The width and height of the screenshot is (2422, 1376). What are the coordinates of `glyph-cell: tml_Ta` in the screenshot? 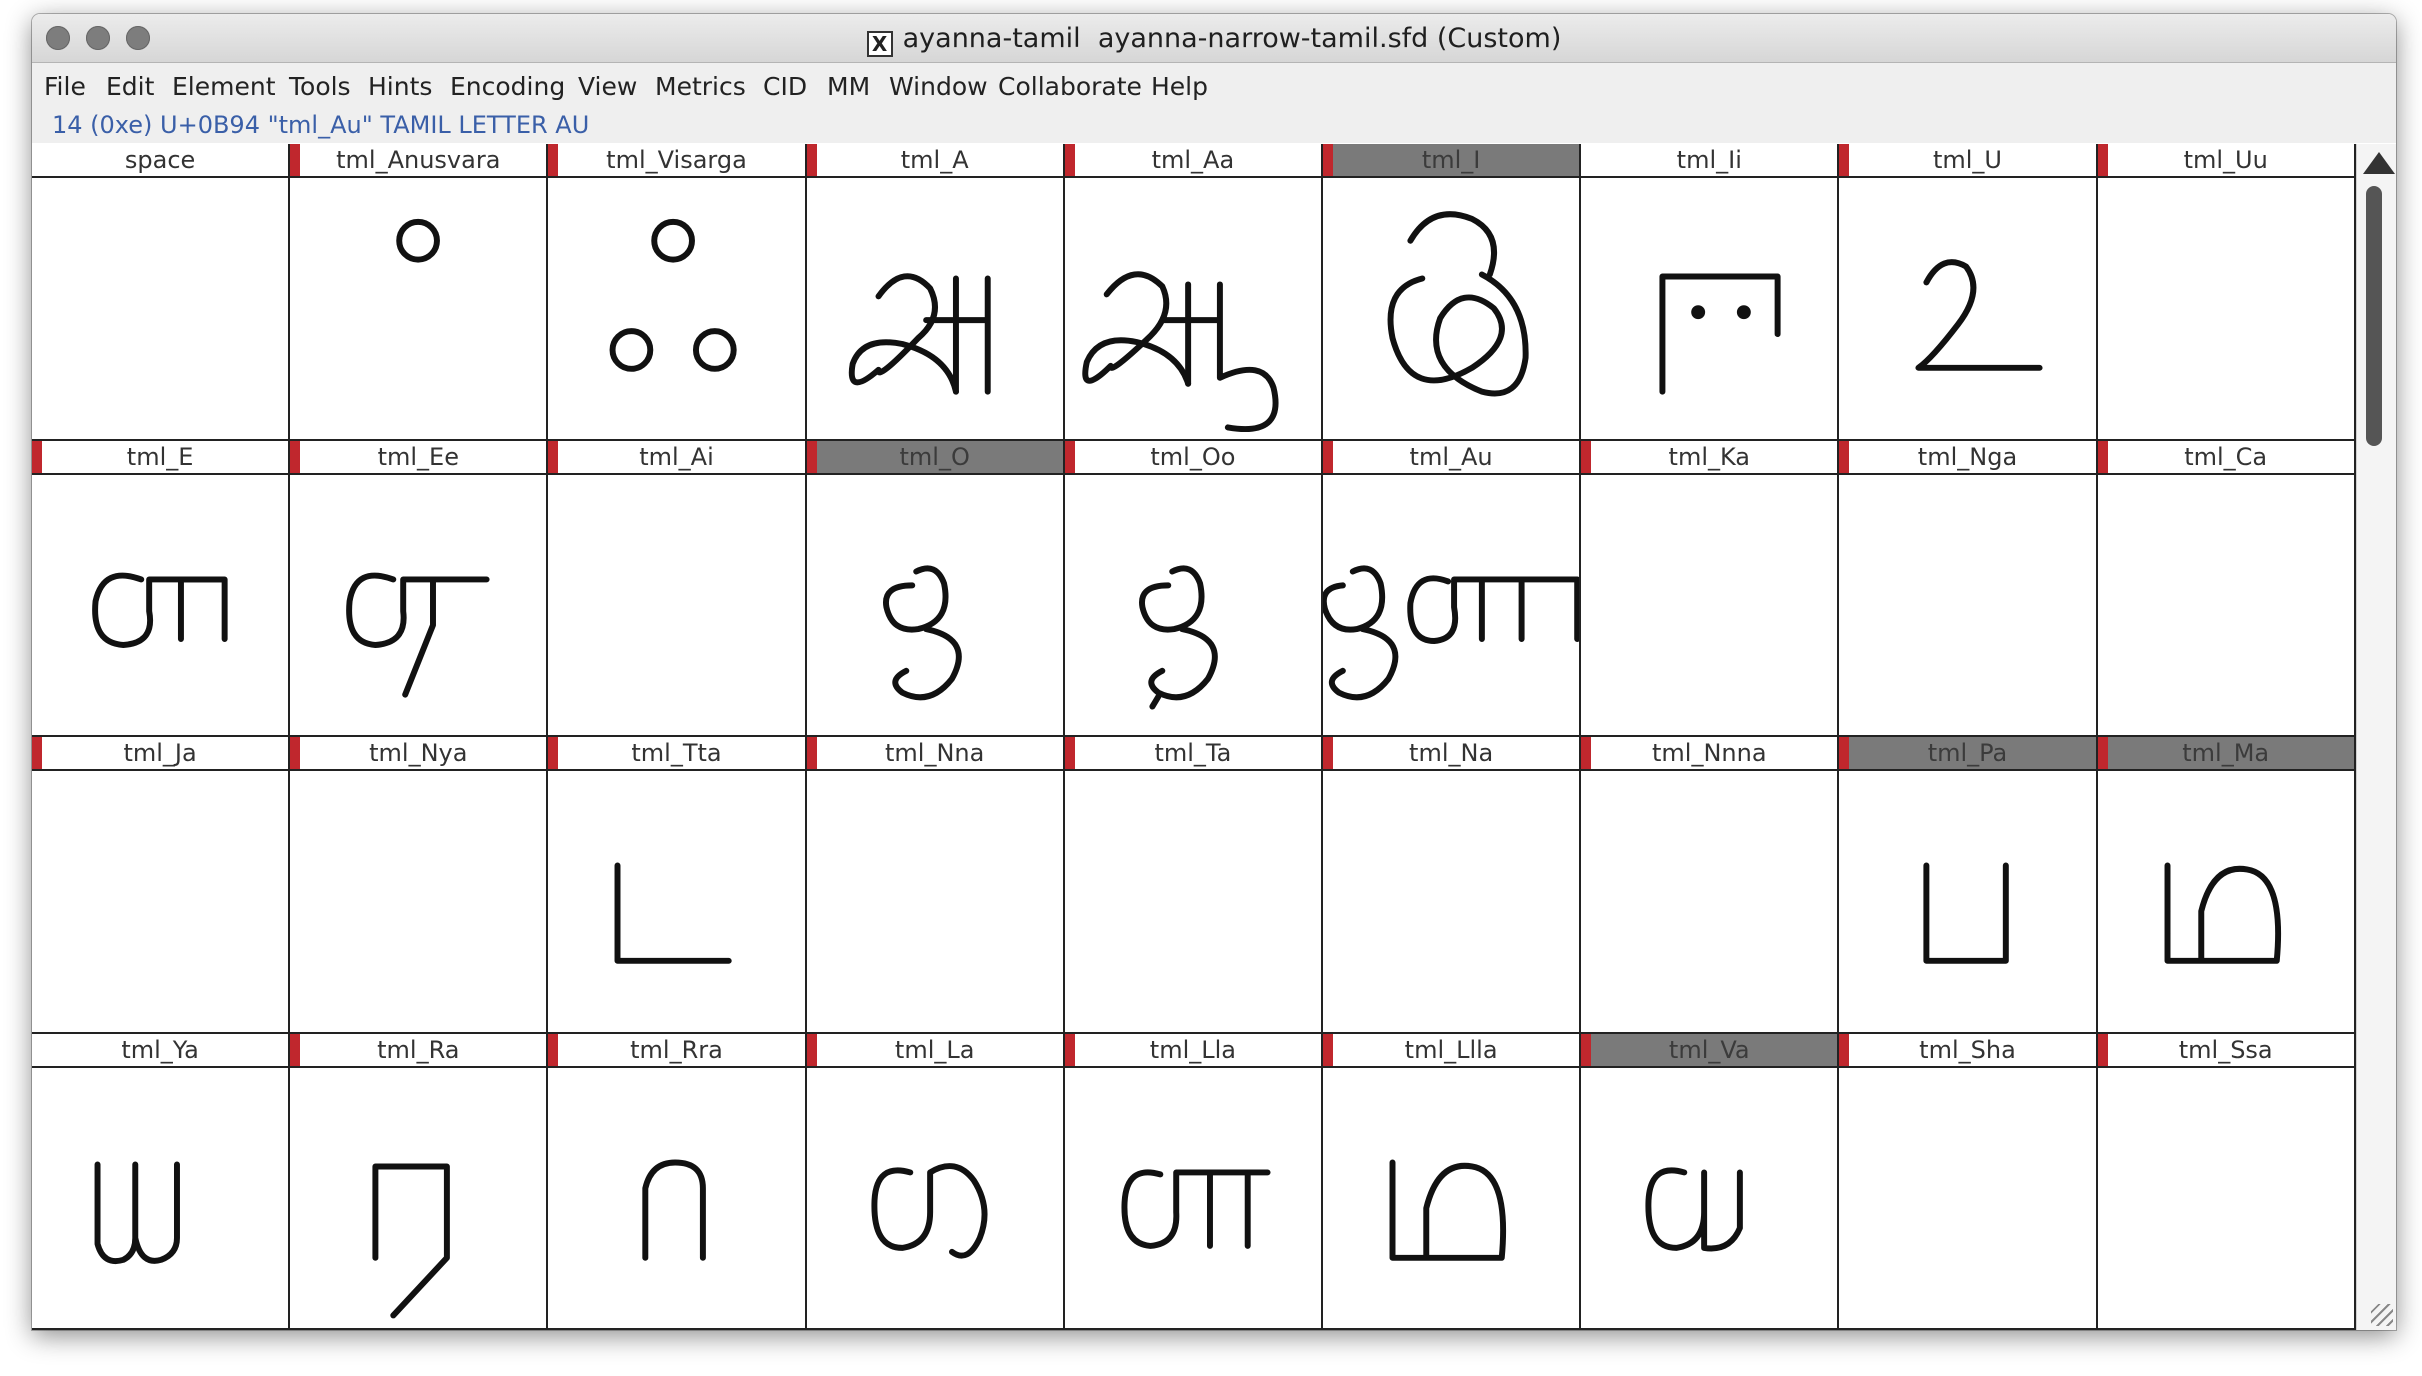 It's located at (1193, 885).